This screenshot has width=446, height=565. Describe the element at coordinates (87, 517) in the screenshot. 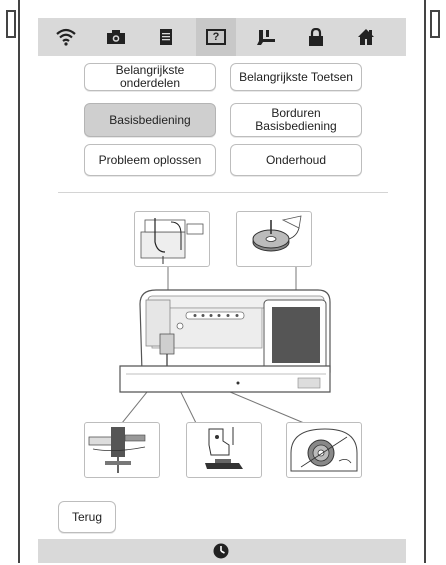

I see `back-button: Terug` at that location.